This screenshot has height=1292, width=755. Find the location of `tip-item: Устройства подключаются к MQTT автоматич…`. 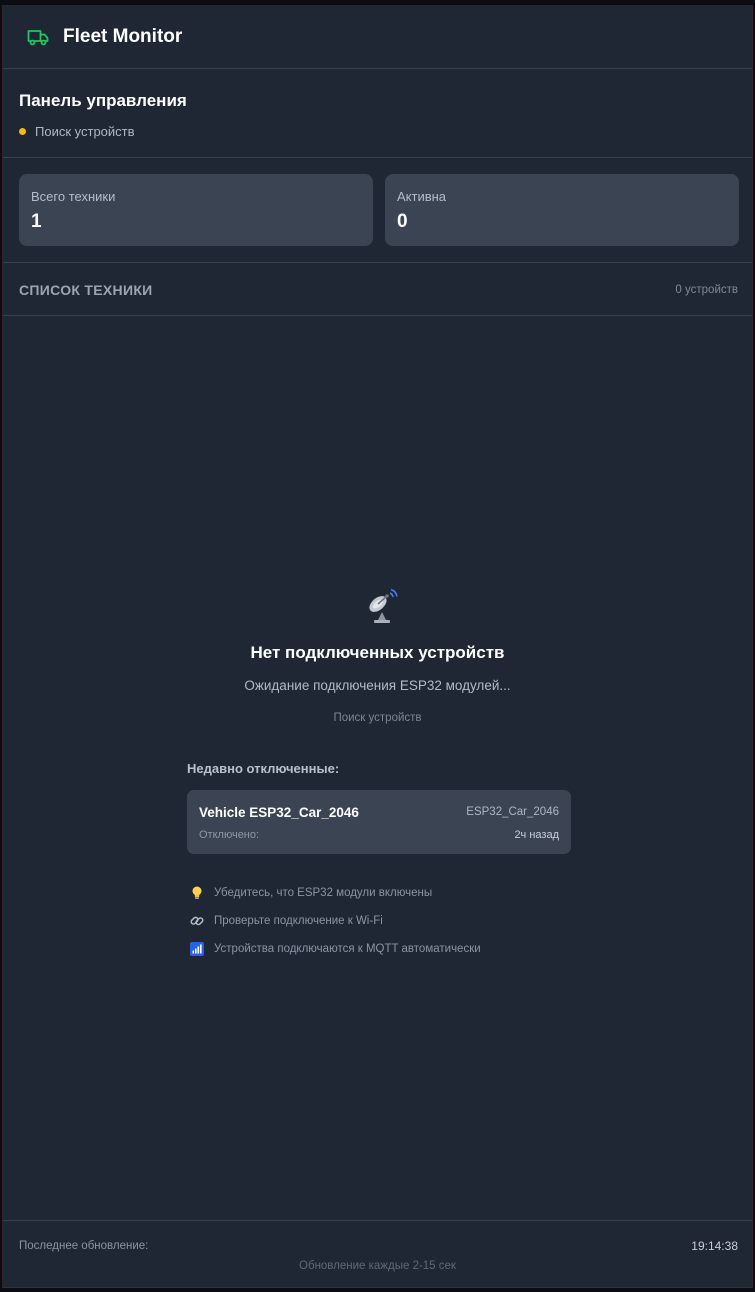

tip-item: Устройства подключаются к MQTT автоматич… is located at coordinates (335, 949).